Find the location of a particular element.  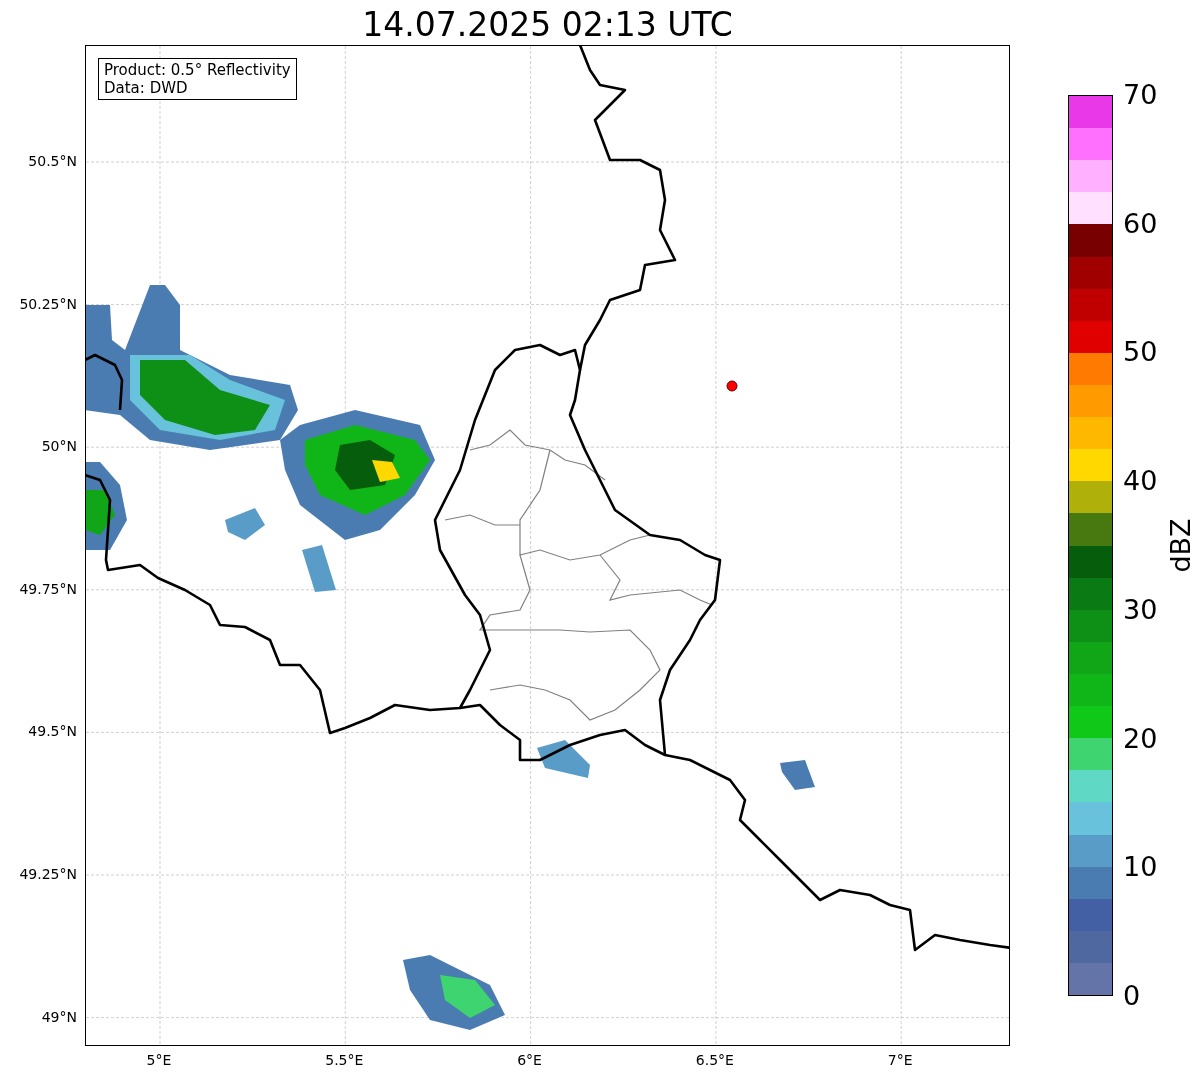

colorbar-label: dBZ is located at coordinates (1180, 545).